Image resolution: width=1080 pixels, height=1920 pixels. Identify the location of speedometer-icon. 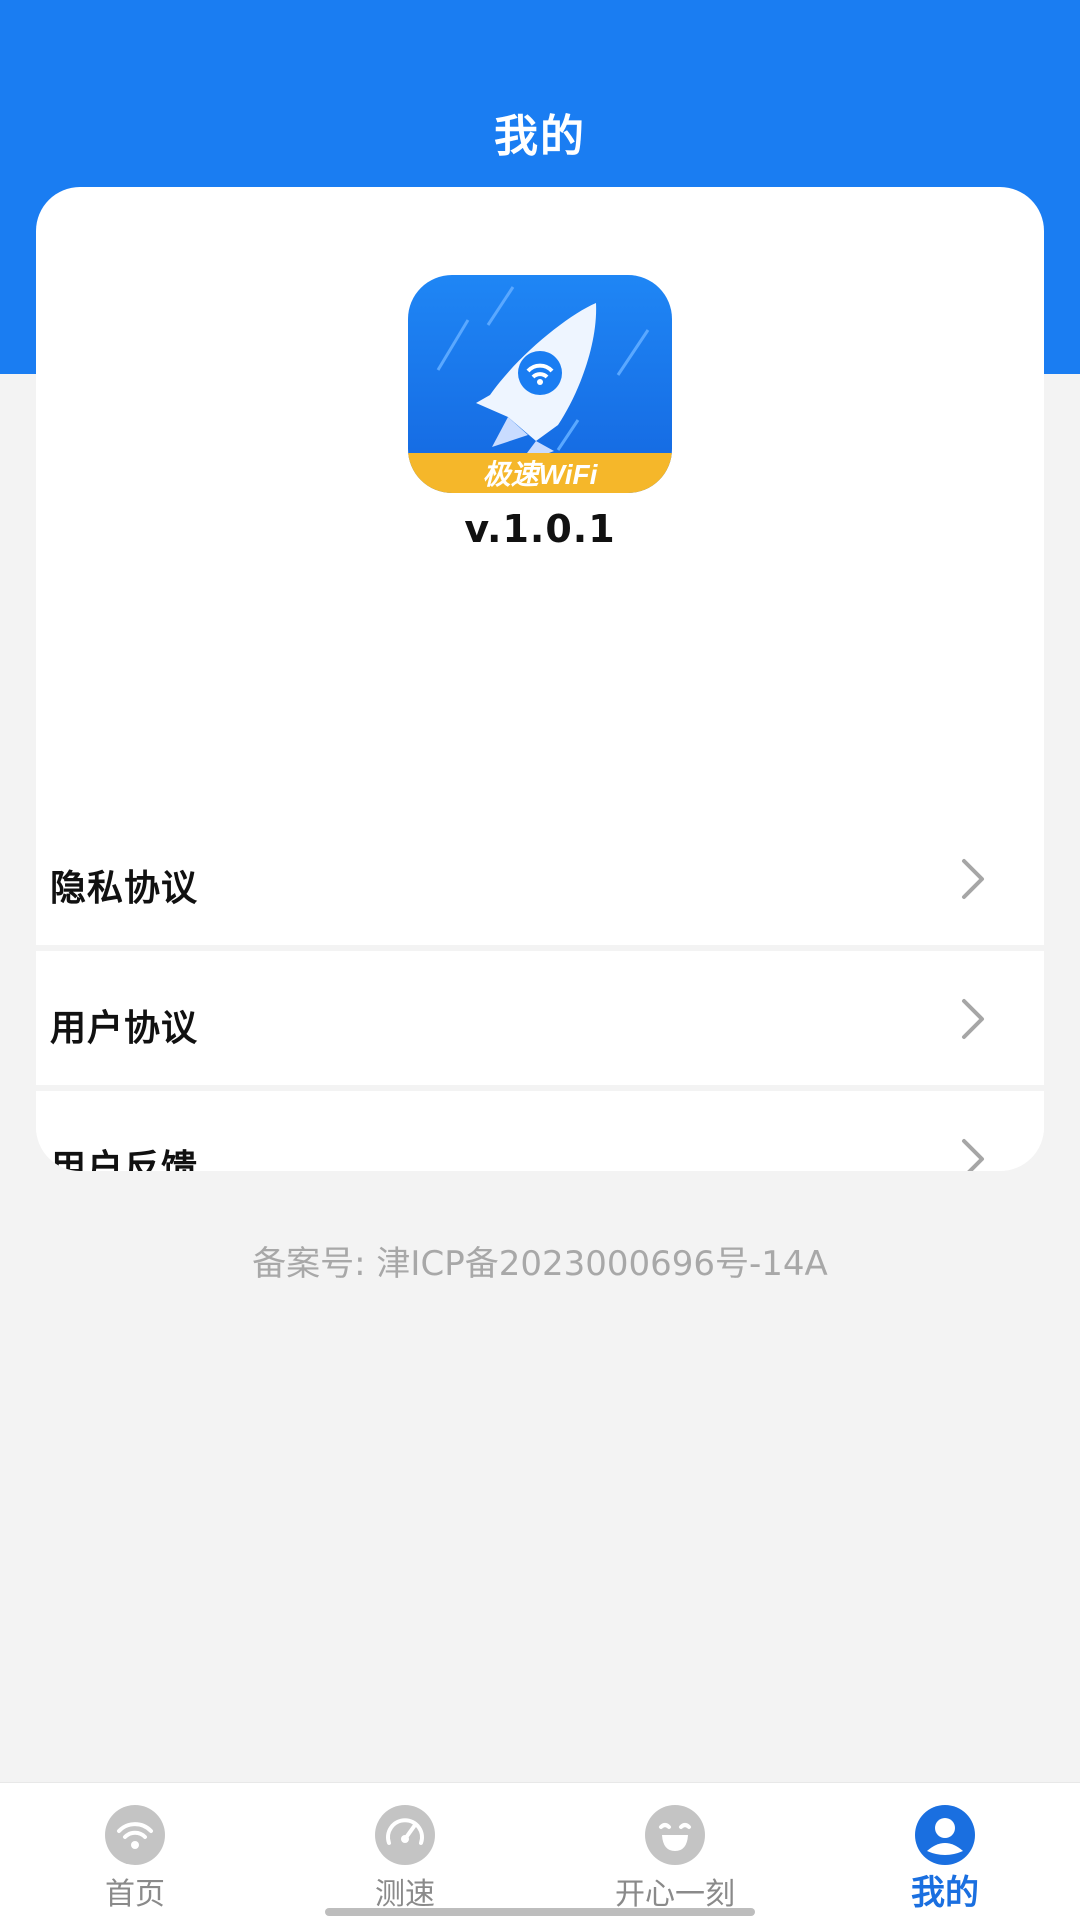
(405, 1835).